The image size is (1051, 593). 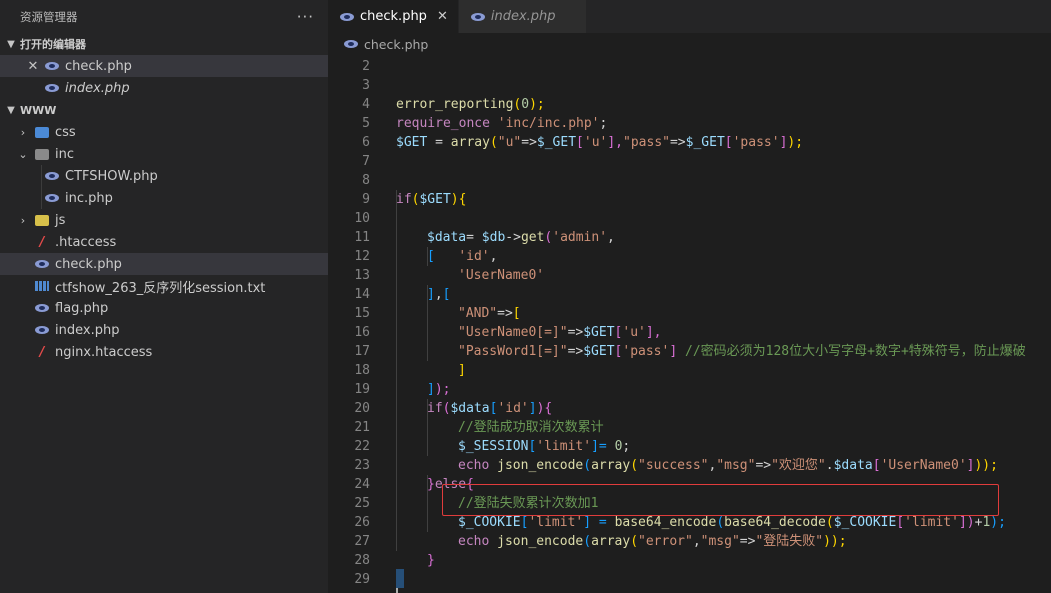 I want to click on line-number: 8, so click(x=366, y=180).